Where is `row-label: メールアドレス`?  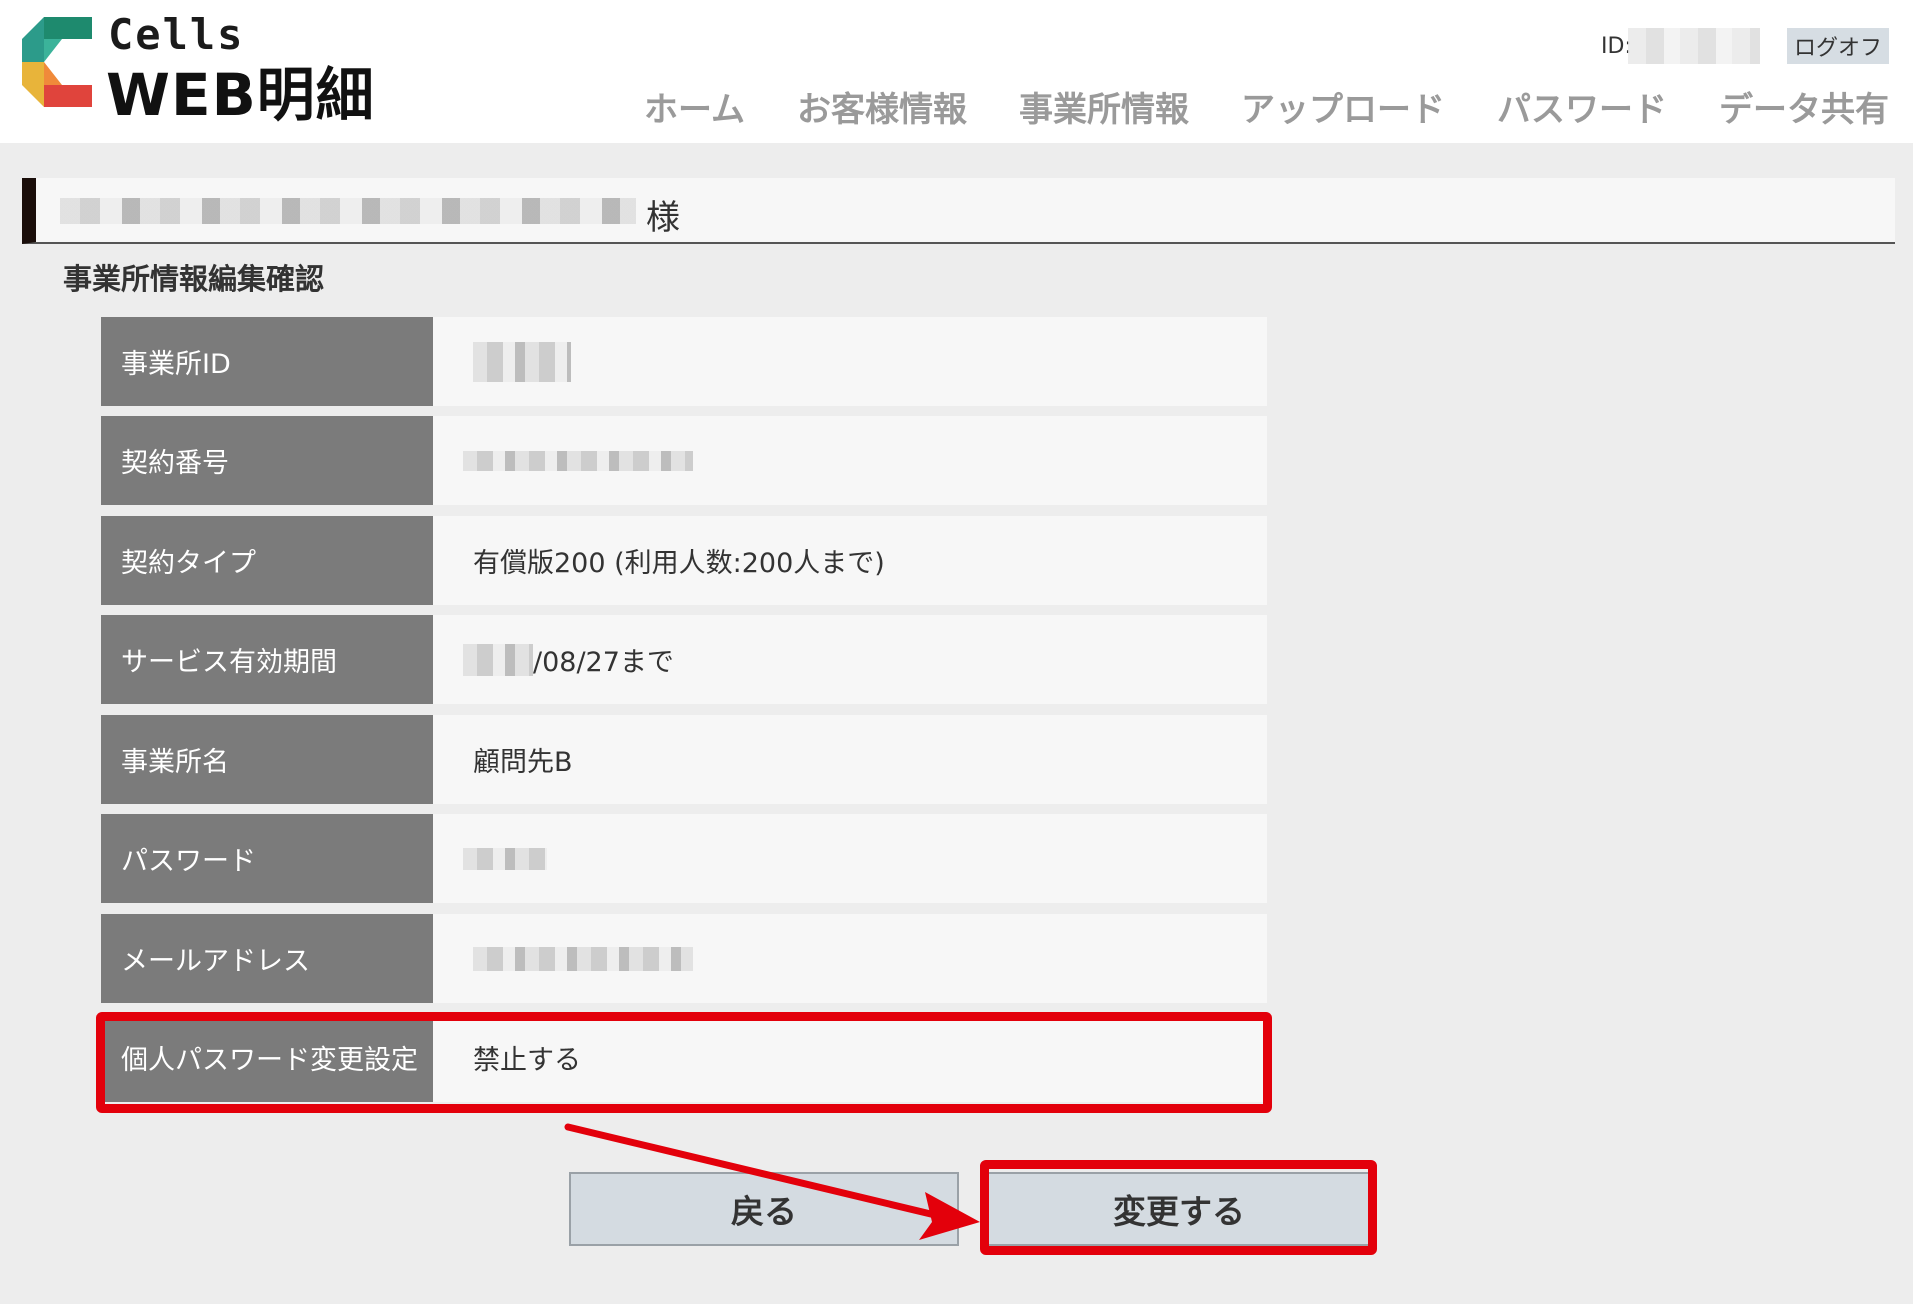
row-label: メールアドレス is located at coordinates (267, 958).